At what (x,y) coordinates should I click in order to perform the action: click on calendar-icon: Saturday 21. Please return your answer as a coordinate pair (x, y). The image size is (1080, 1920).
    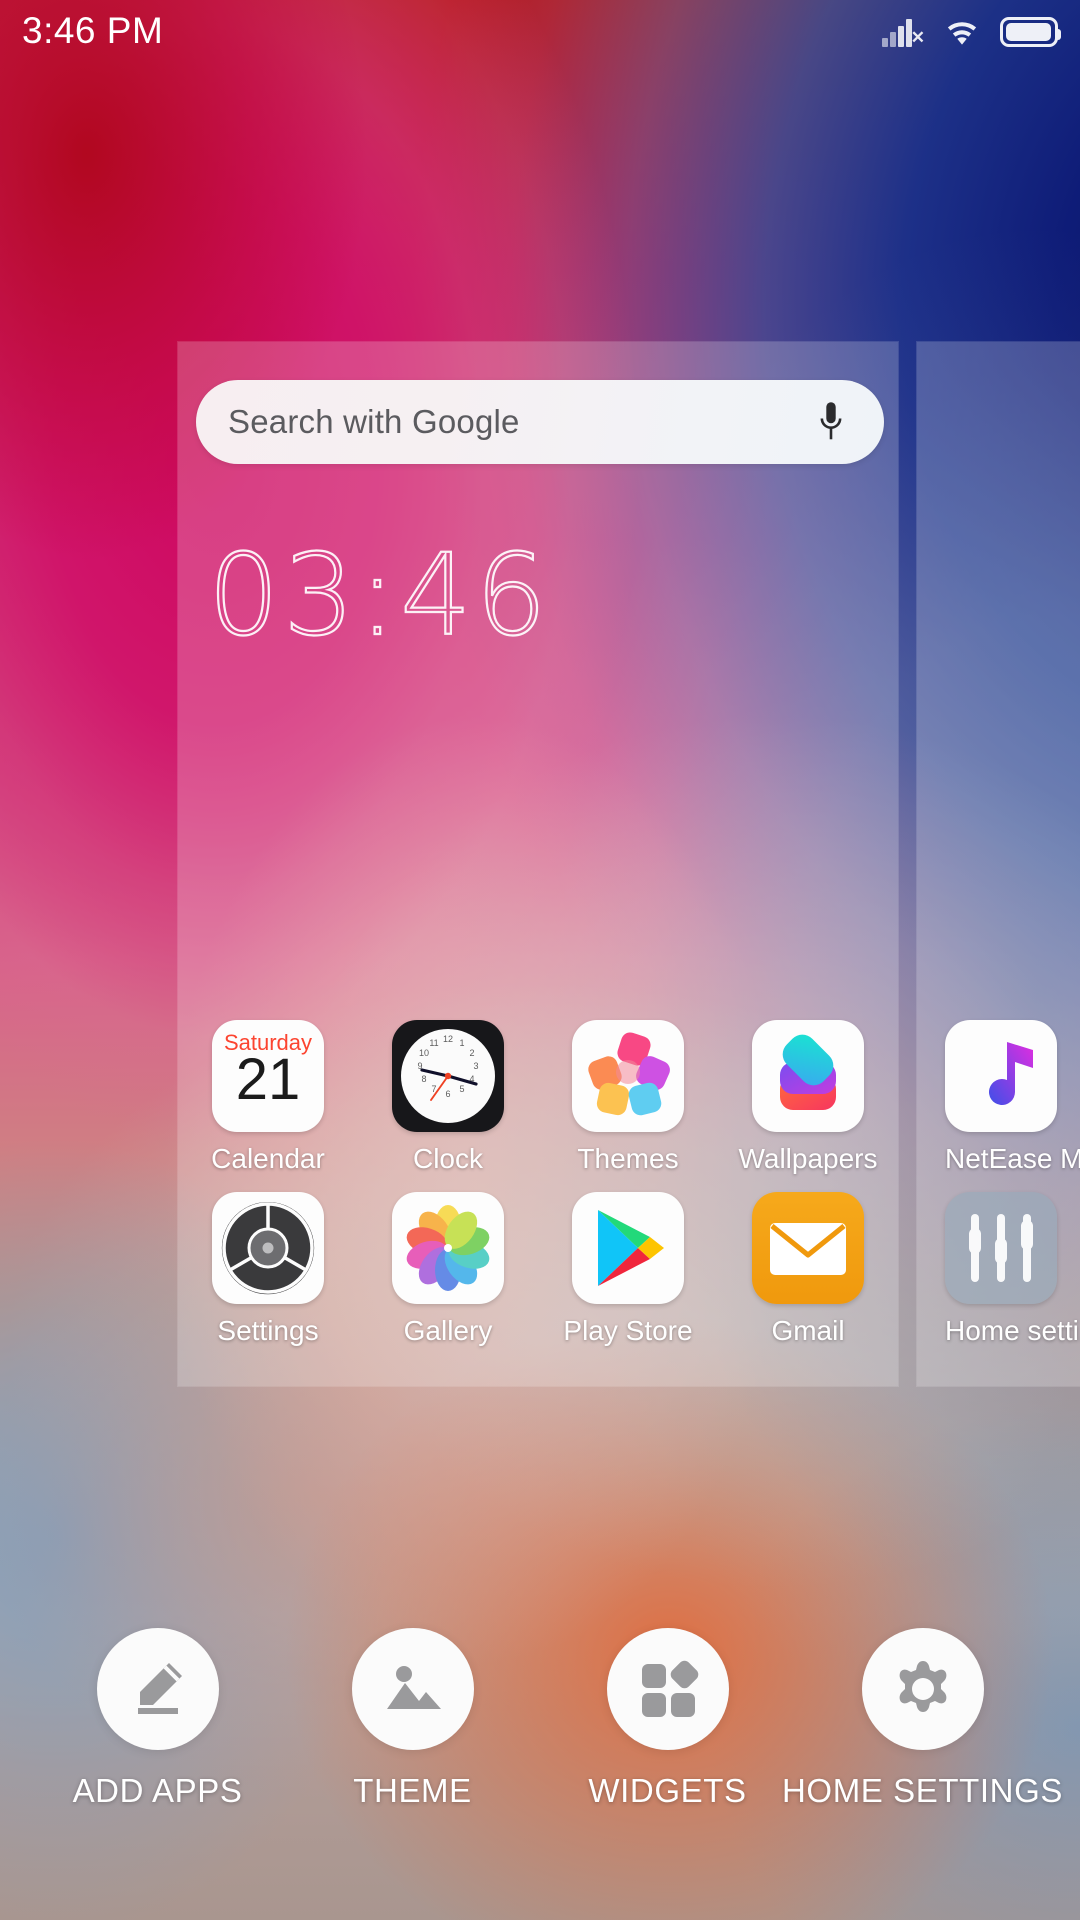
    Looking at the image, I should click on (268, 1076).